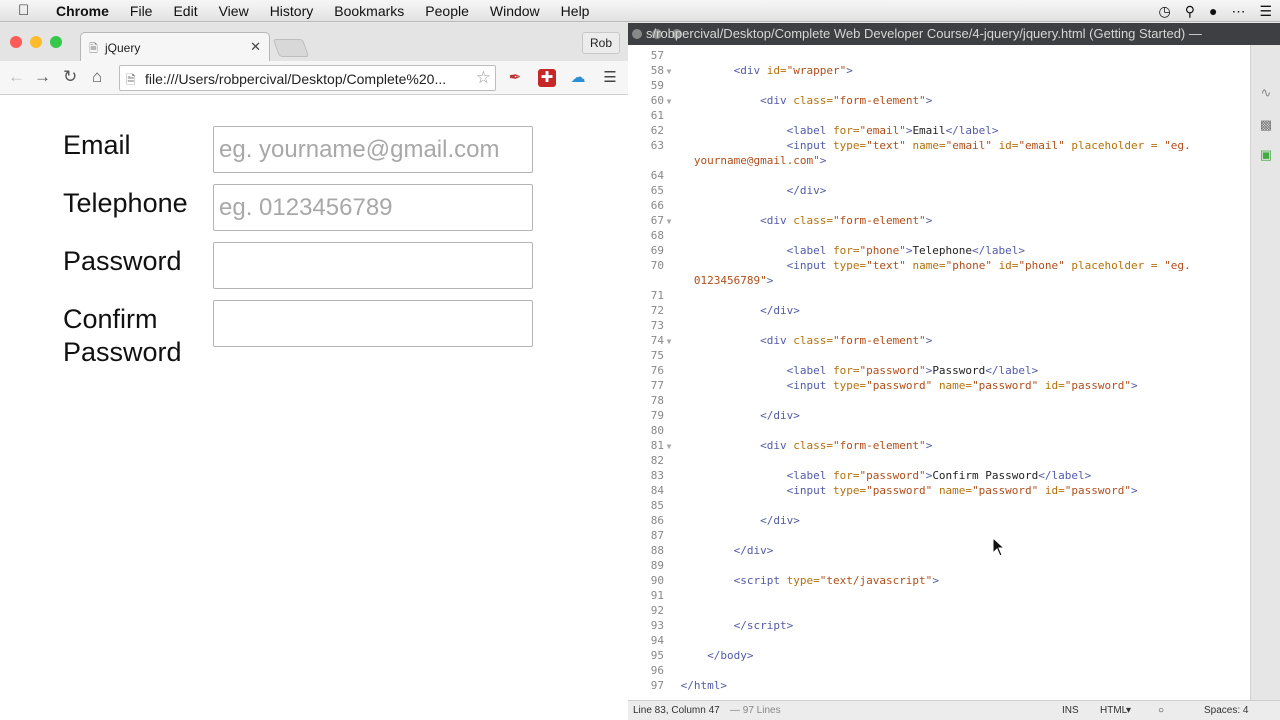  Describe the element at coordinates (755, 710) in the screenshot. I see `line-count: — 97 Lines` at that location.